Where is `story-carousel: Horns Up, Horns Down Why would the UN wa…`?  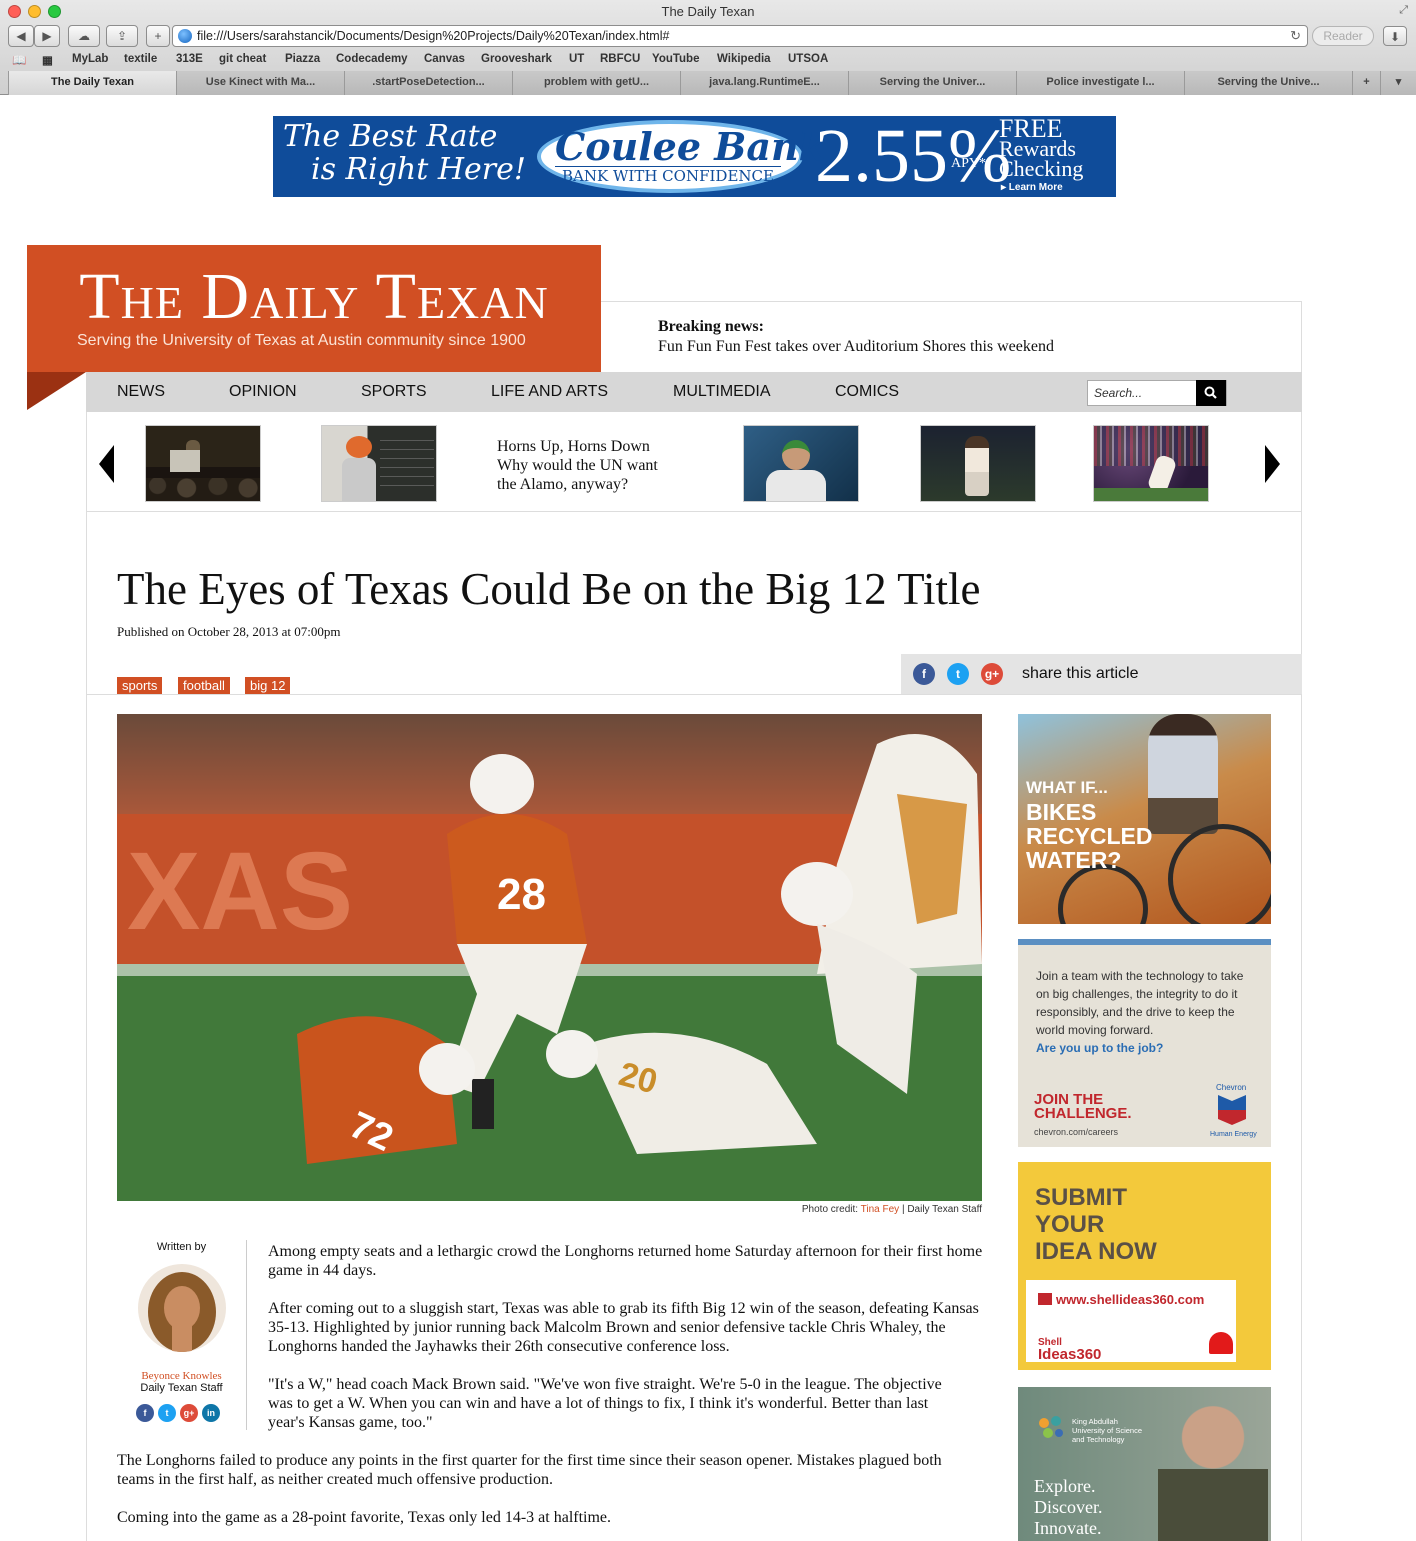 story-carousel: Horns Up, Horns Down Why would the UN wa… is located at coordinates (694, 462).